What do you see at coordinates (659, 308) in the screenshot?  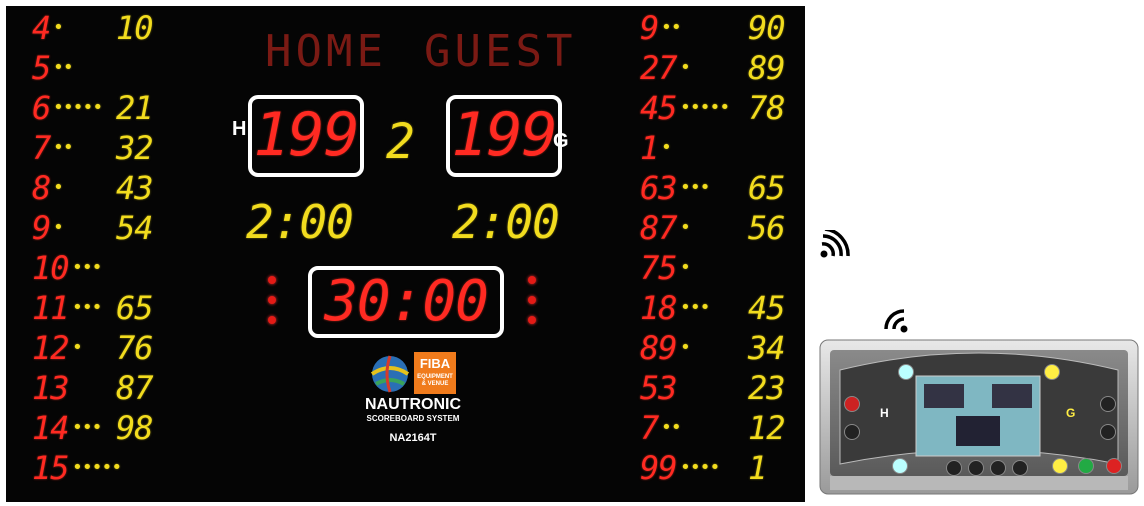 I see `player-number: 18` at bounding box center [659, 308].